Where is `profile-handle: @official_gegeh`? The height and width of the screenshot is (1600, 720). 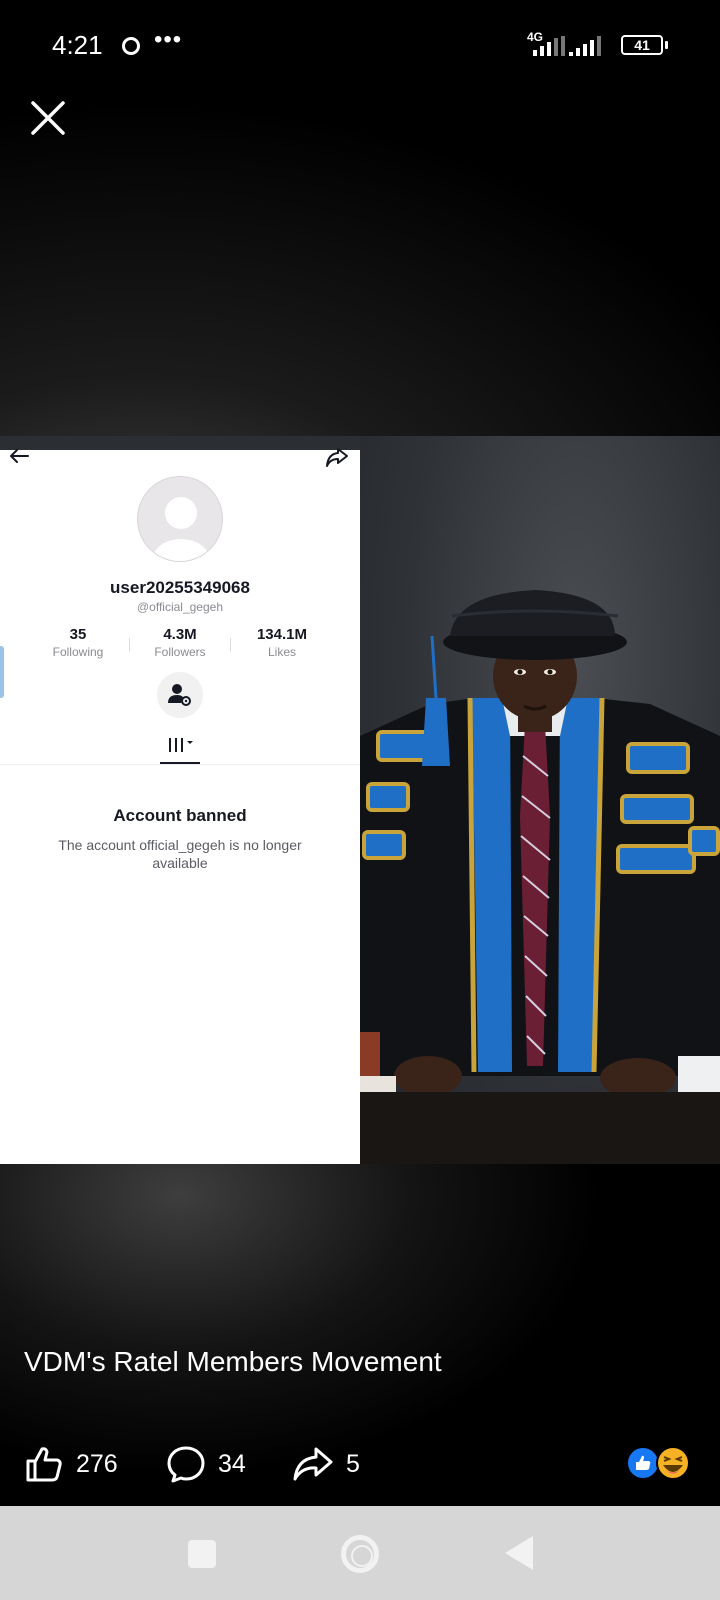 profile-handle: @official_gegeh is located at coordinates (180, 607).